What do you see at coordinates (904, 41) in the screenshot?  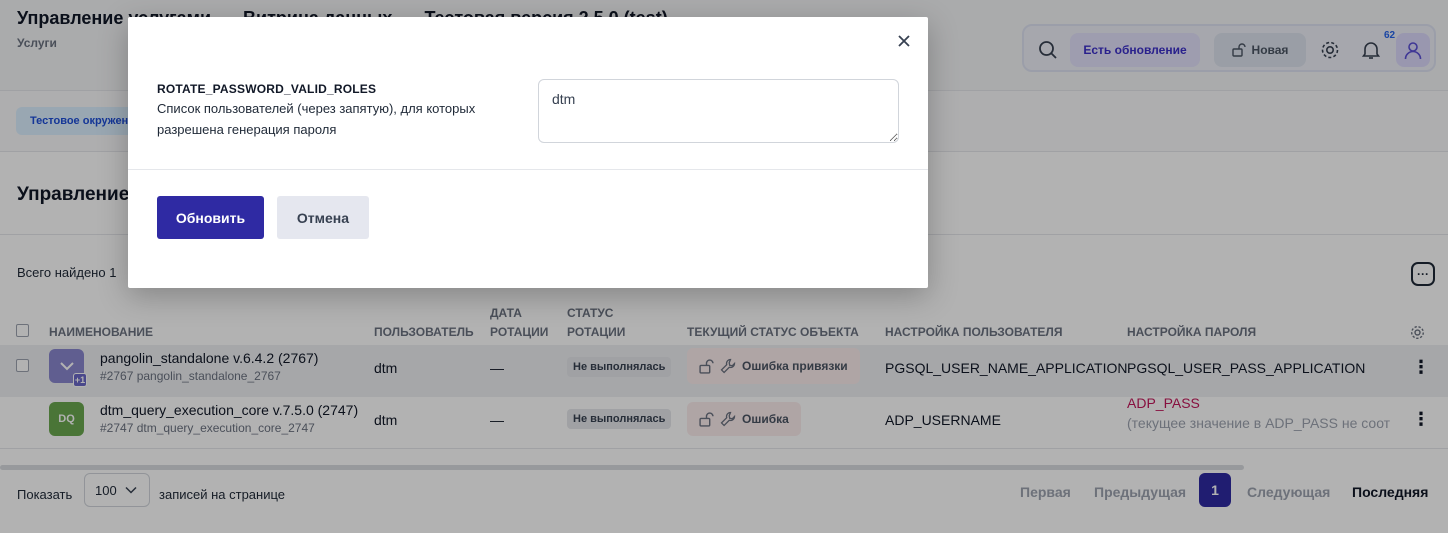 I see `close-icon` at bounding box center [904, 41].